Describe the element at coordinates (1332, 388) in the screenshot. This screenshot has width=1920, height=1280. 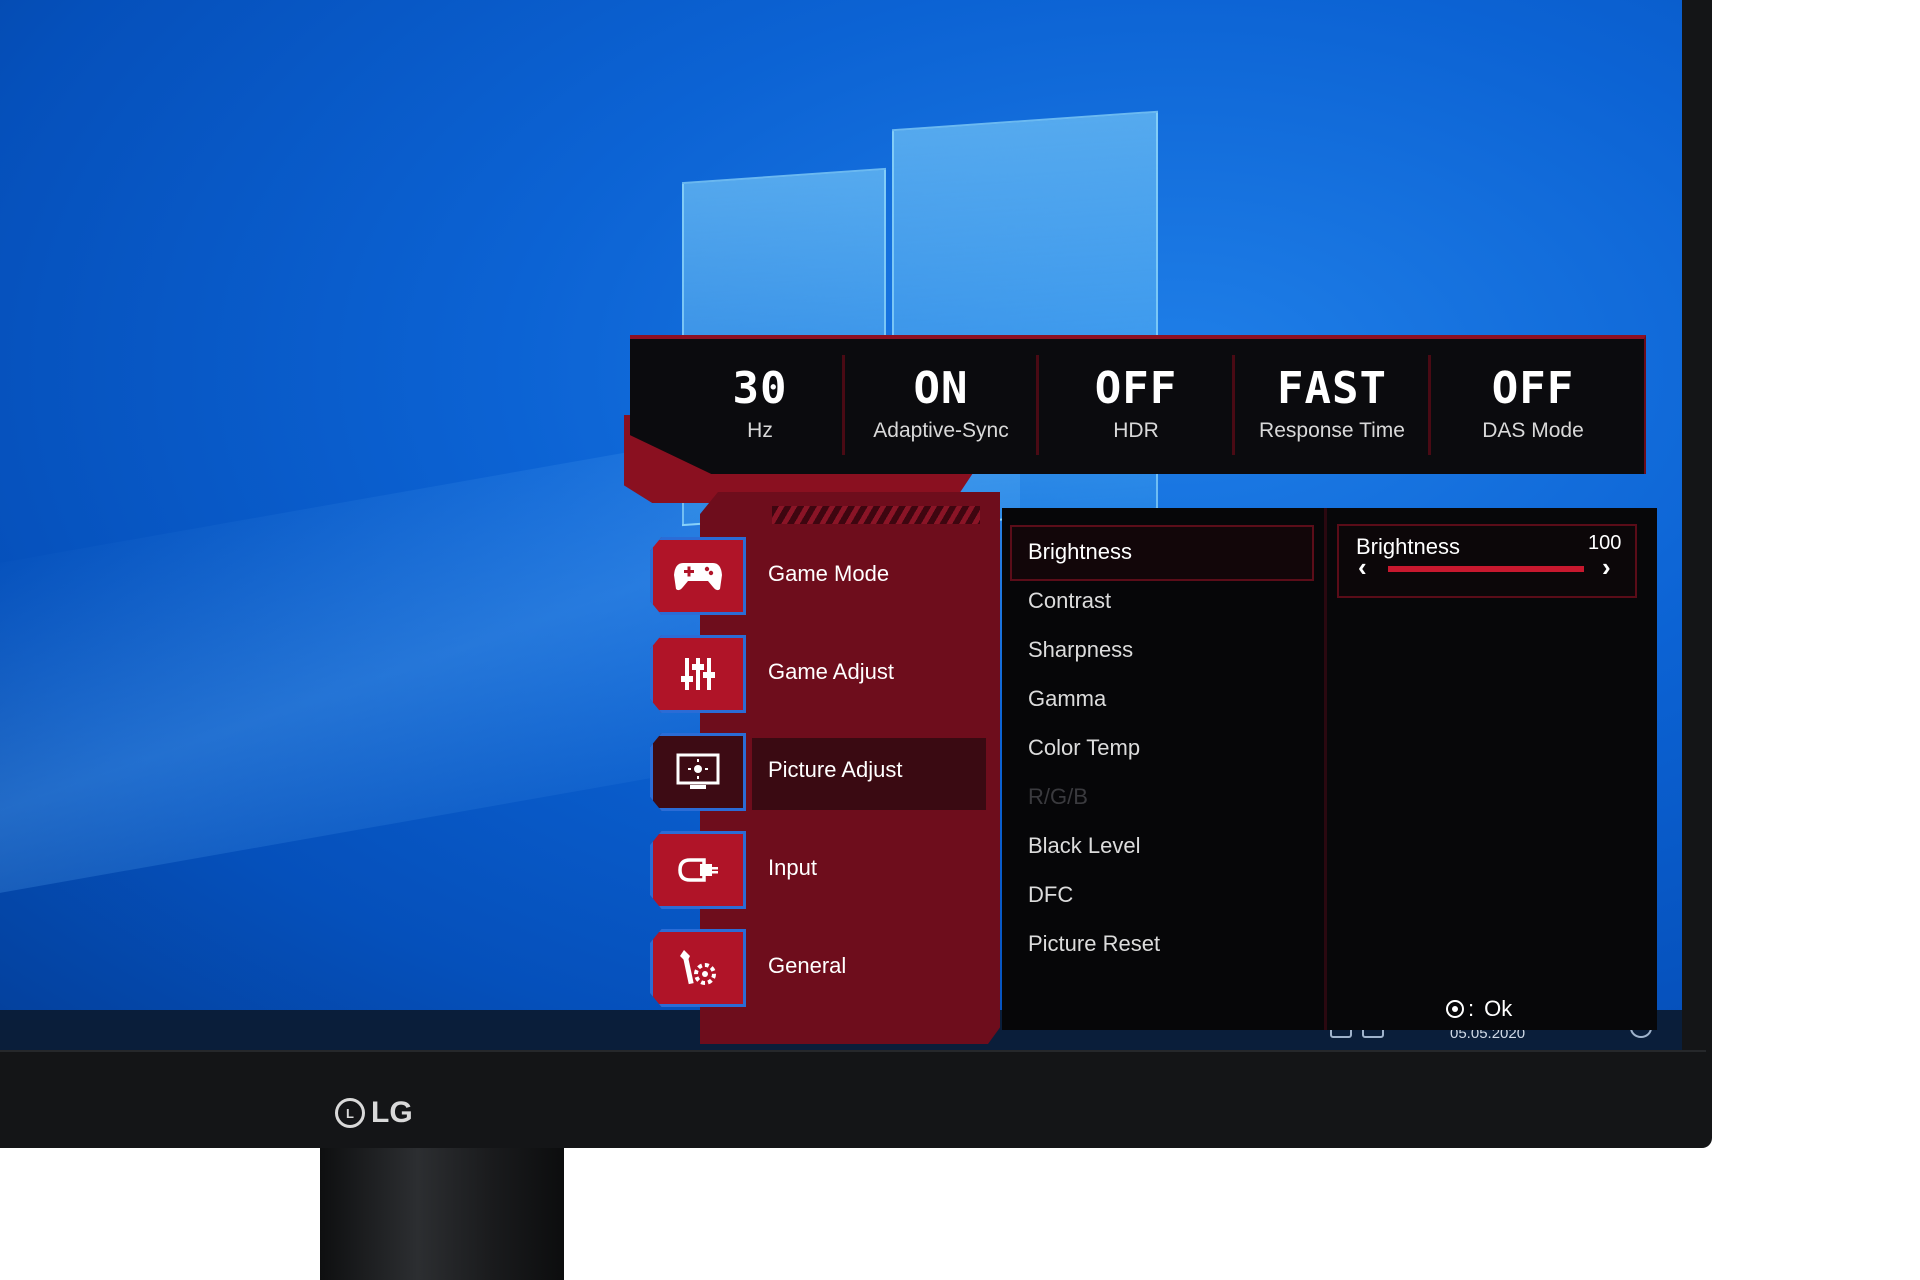
I see `status-value: FAST` at that location.